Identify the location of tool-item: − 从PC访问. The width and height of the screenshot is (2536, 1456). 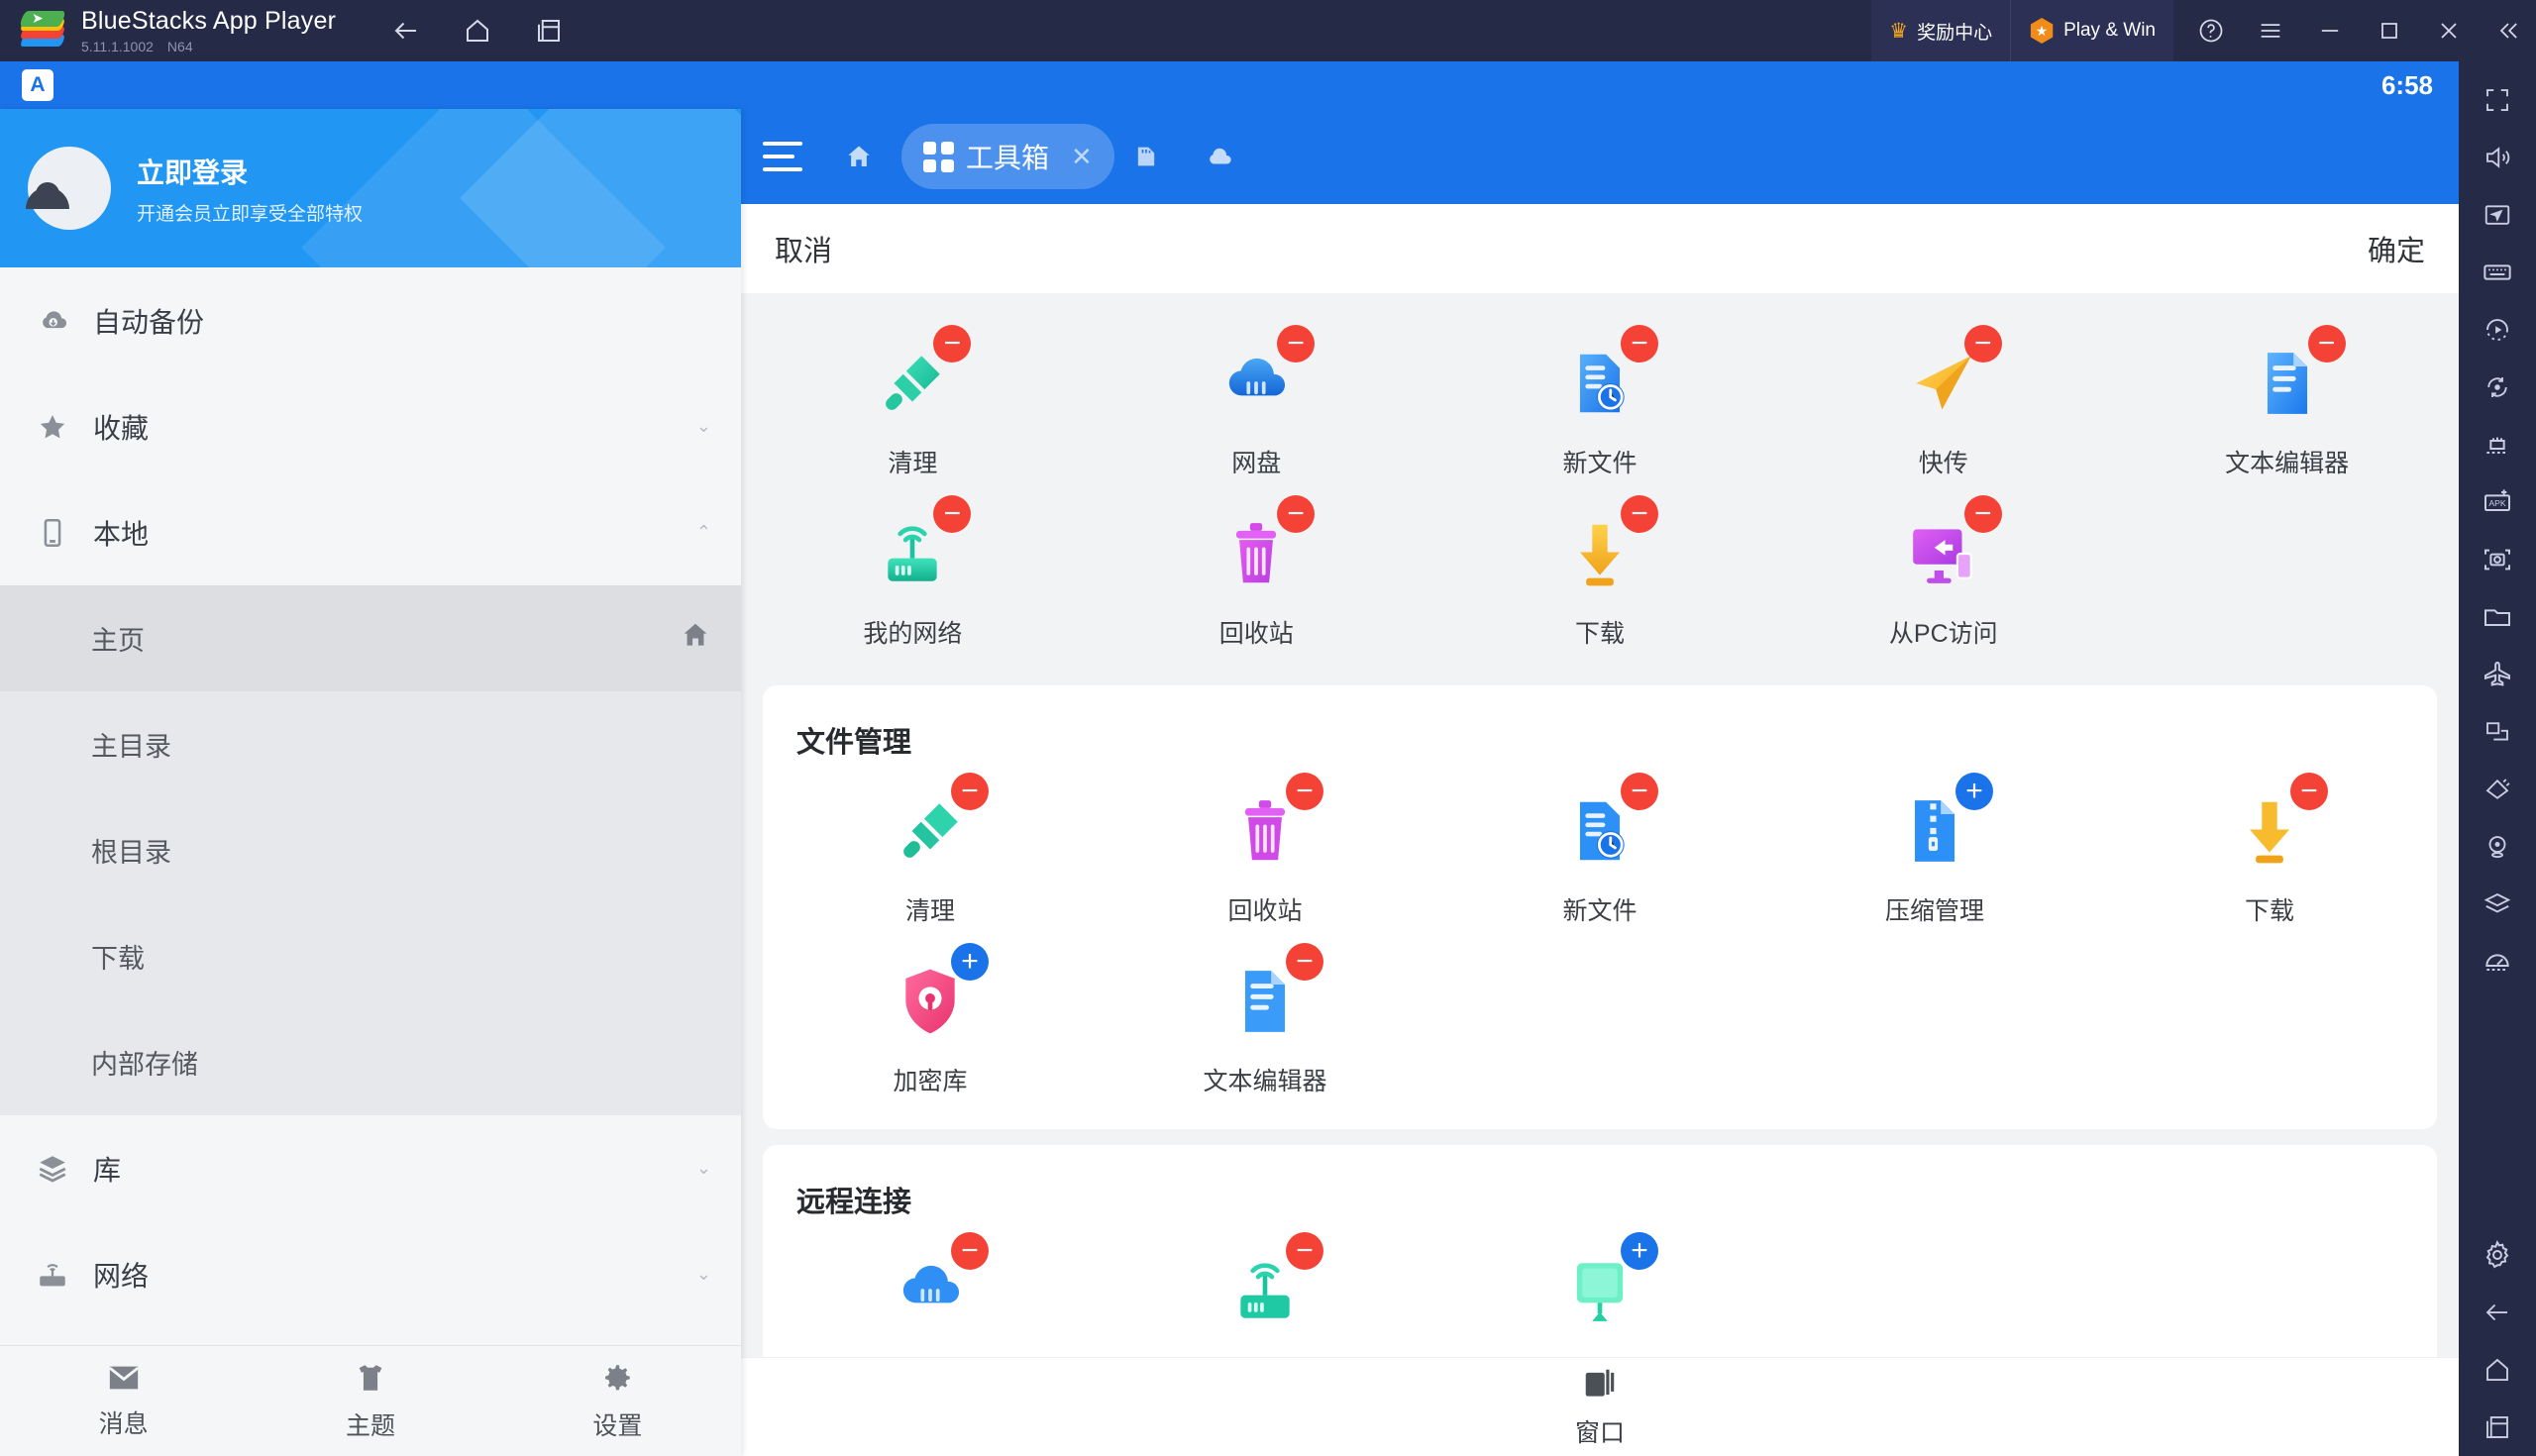
(1943, 574).